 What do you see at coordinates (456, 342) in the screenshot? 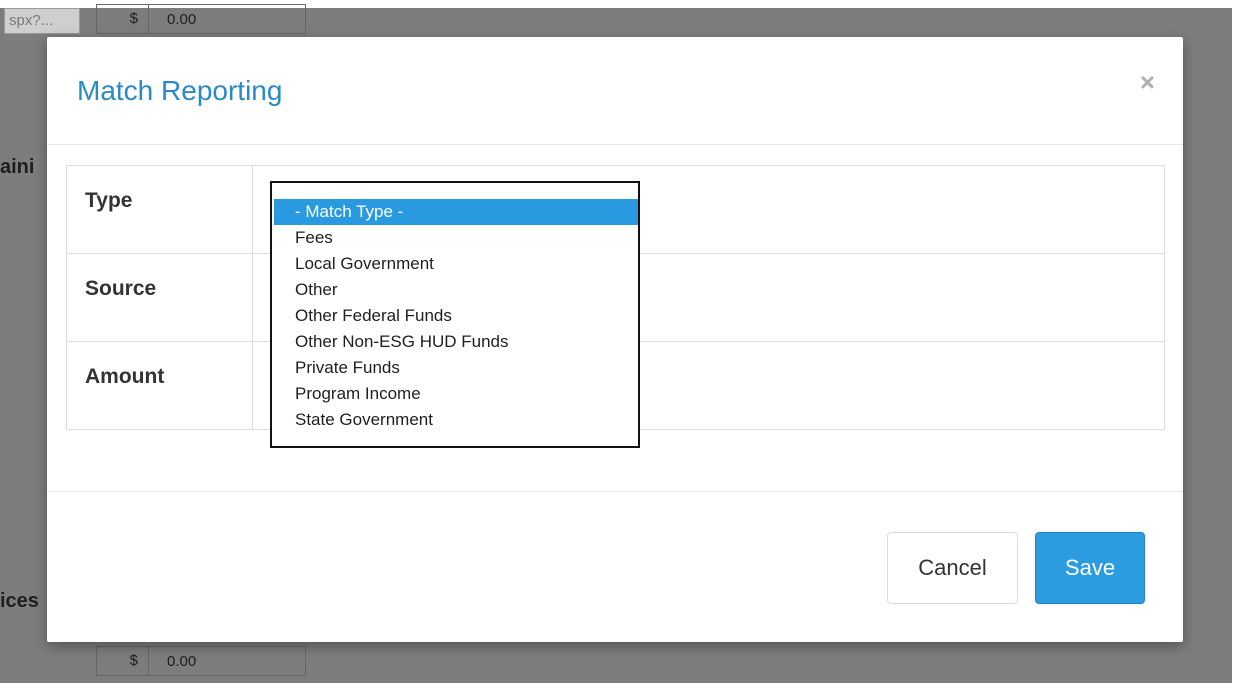
I see `dropdown-option-other-non-esg-hud-funds: Other Non-ESG HUD Funds` at bounding box center [456, 342].